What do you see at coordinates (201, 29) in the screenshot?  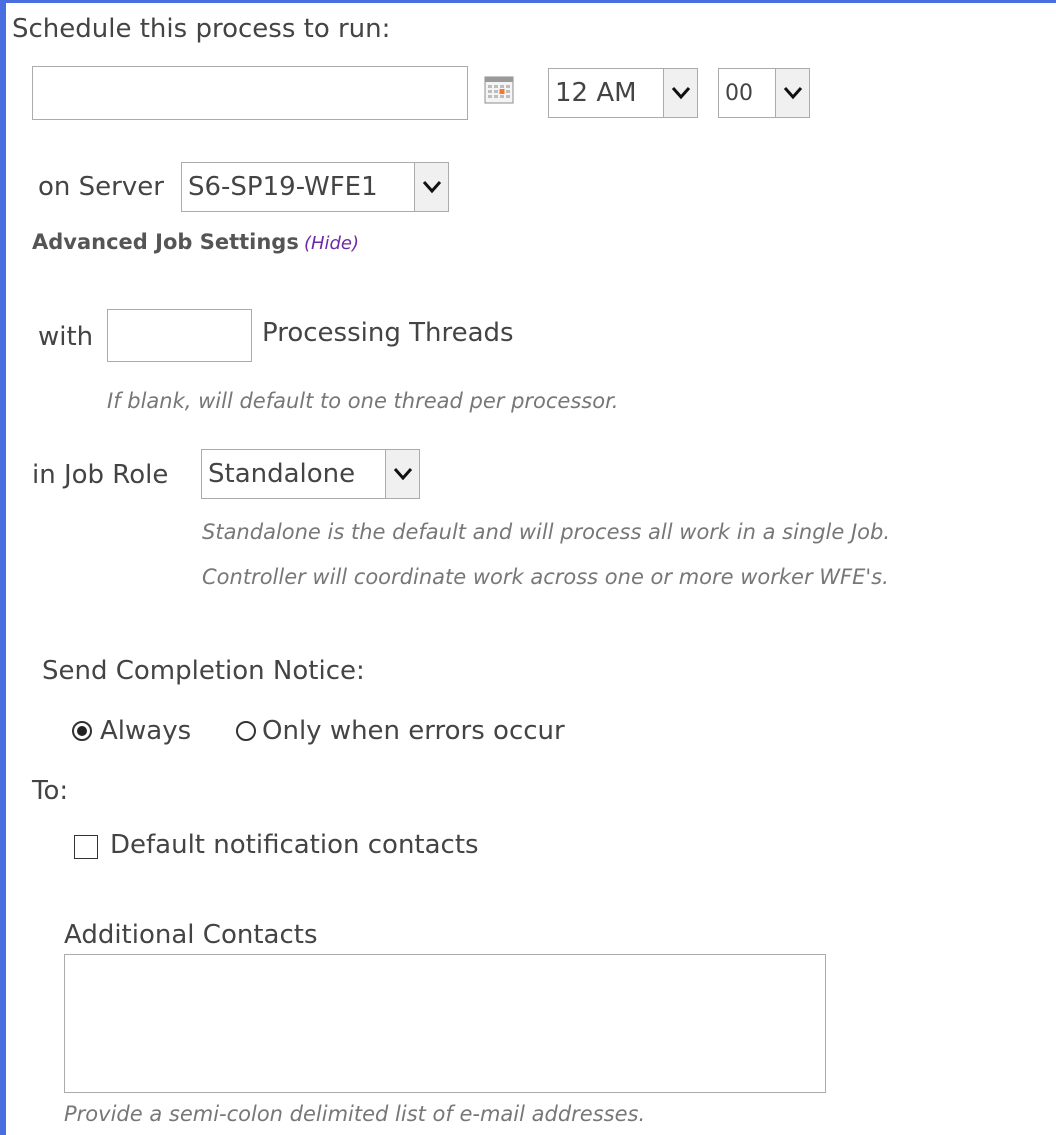 I see `schedule-heading: Schedule this process to run:` at bounding box center [201, 29].